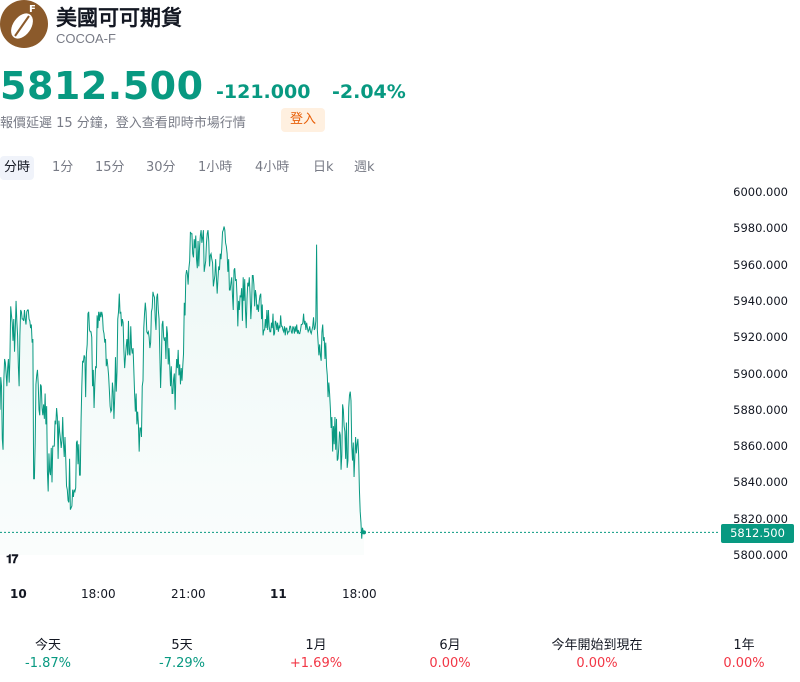  I want to click on last-price-point, so click(364, 532).